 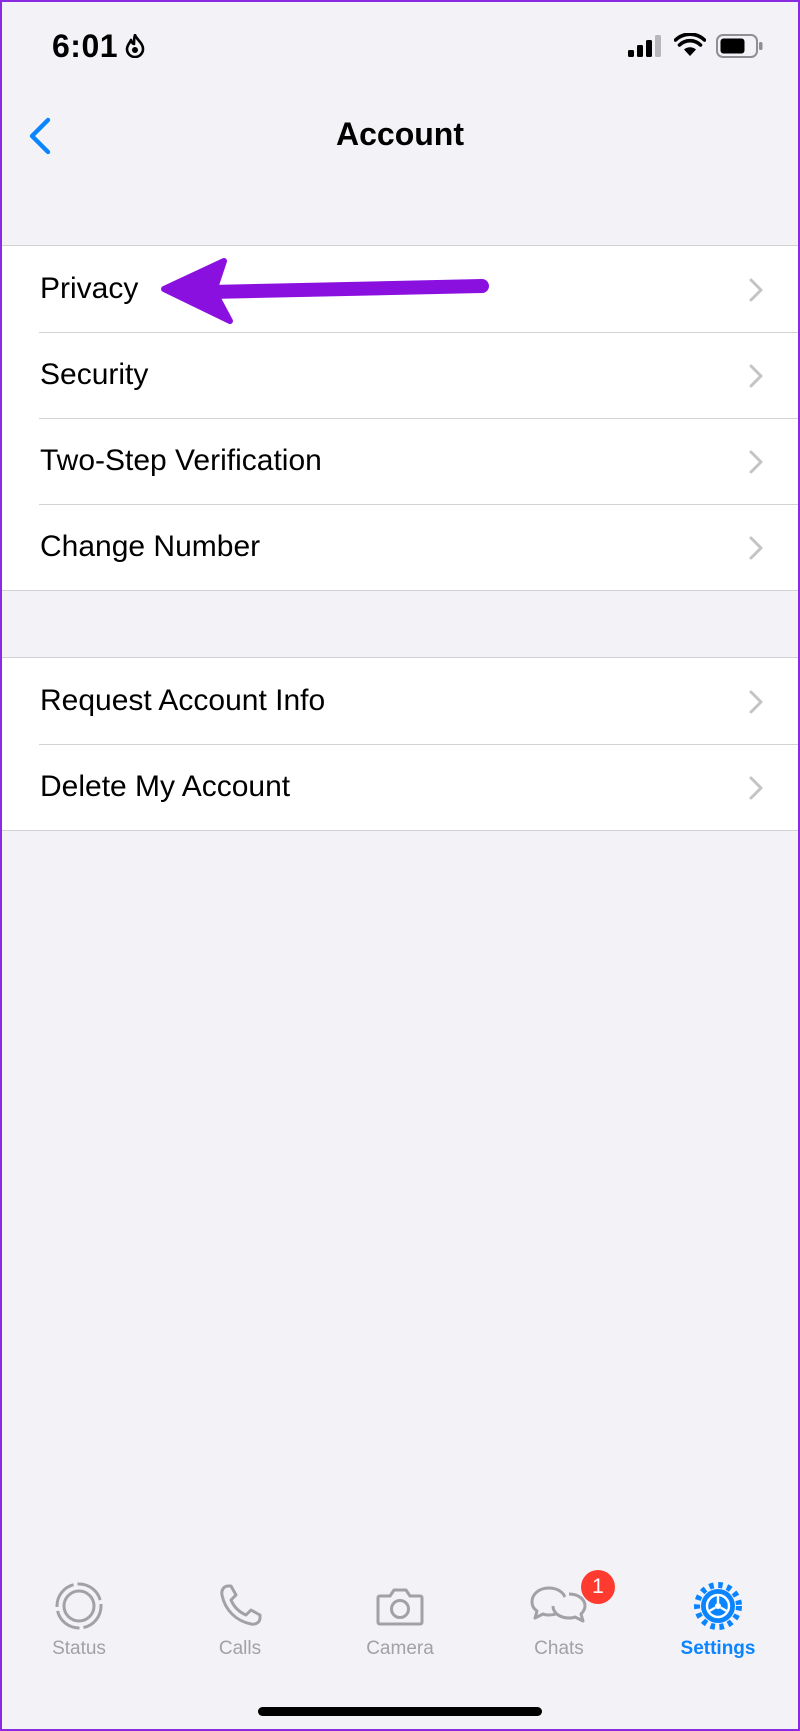 What do you see at coordinates (150, 546) in the screenshot?
I see `row-label-change-number: Change Number` at bounding box center [150, 546].